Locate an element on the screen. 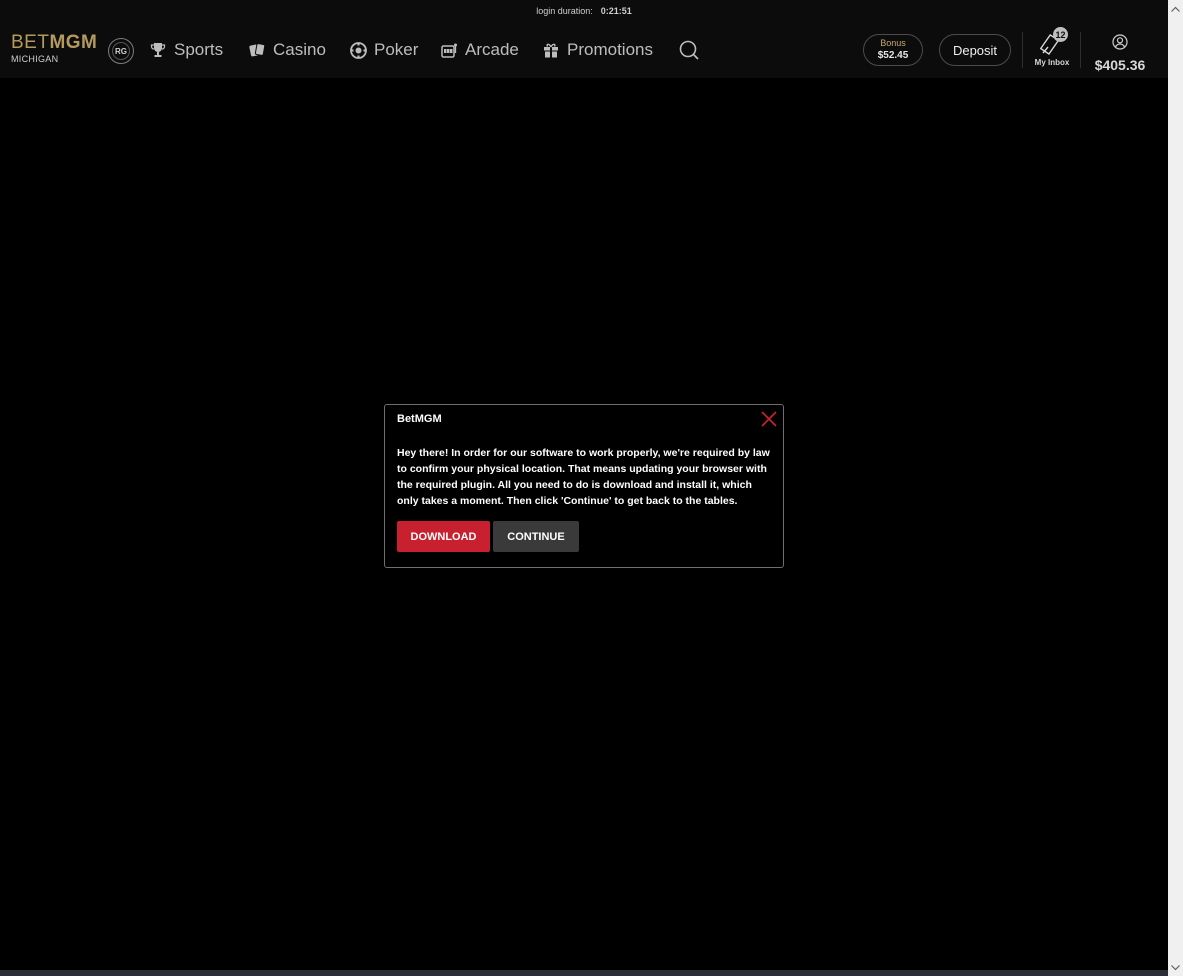  bonus-label: Bonus is located at coordinates (893, 43).